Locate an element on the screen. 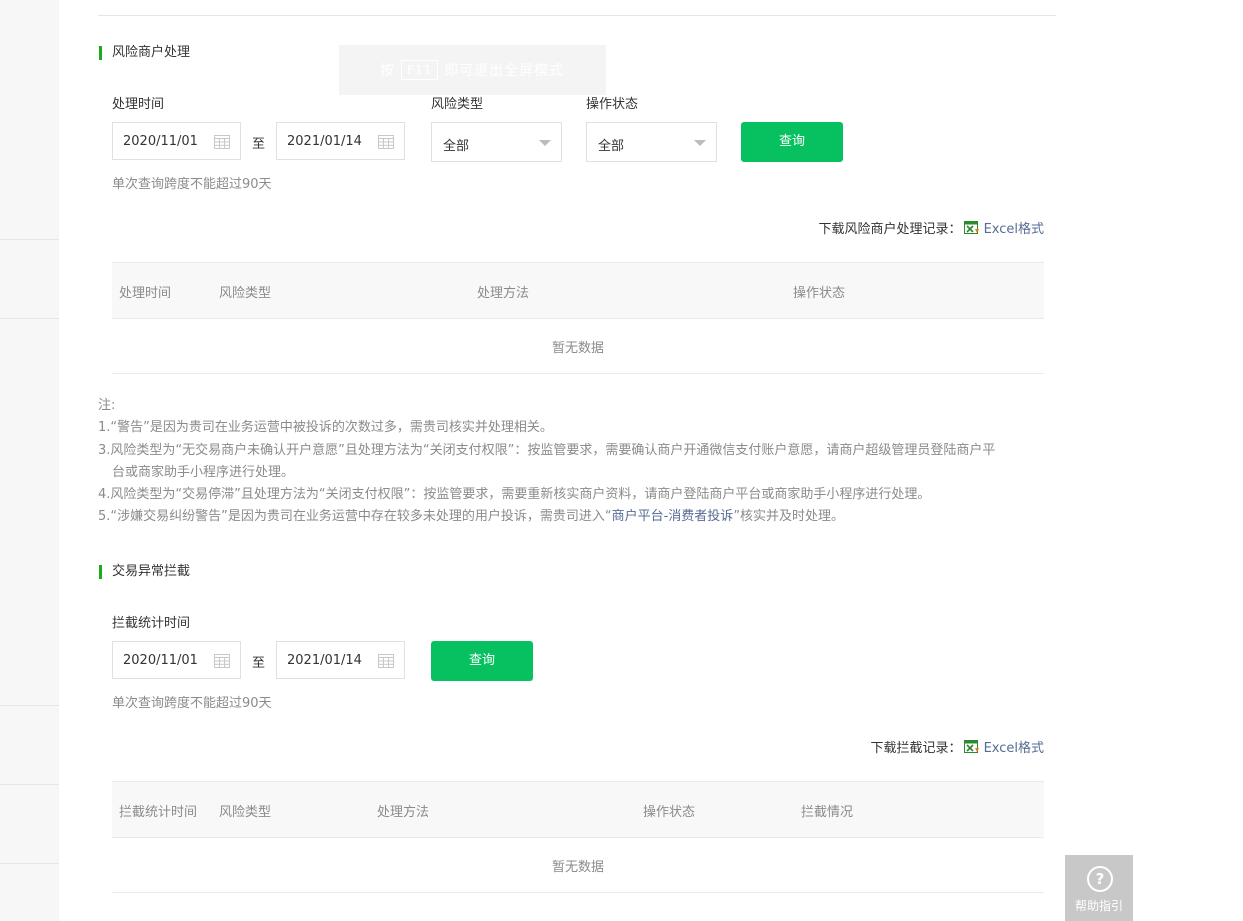 Image resolution: width=1243 pixels, height=921 pixels. help-guide-button: ? 帮助指引 is located at coordinates (1099, 888).